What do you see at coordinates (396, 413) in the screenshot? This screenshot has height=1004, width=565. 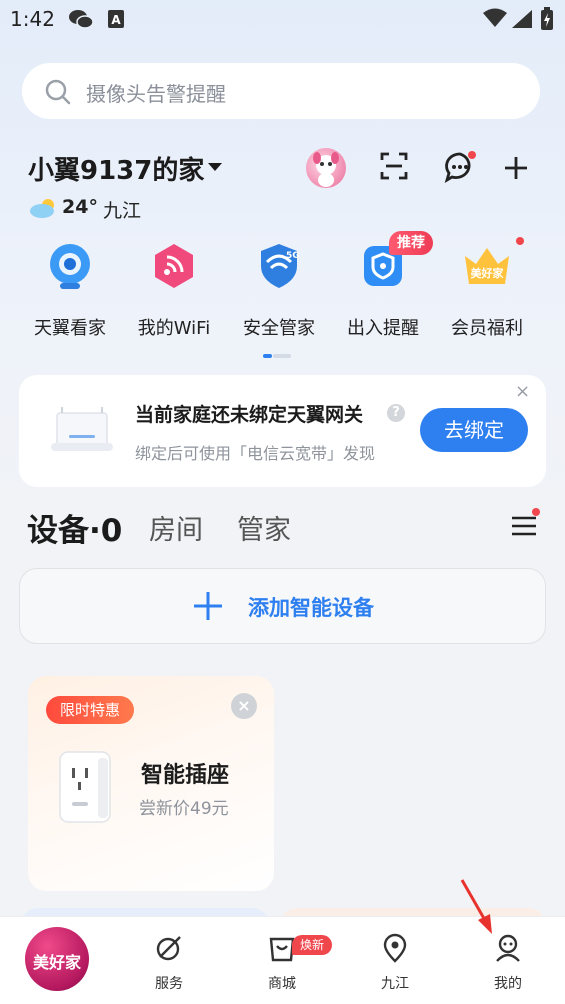 I see `help-icon: ?` at bounding box center [396, 413].